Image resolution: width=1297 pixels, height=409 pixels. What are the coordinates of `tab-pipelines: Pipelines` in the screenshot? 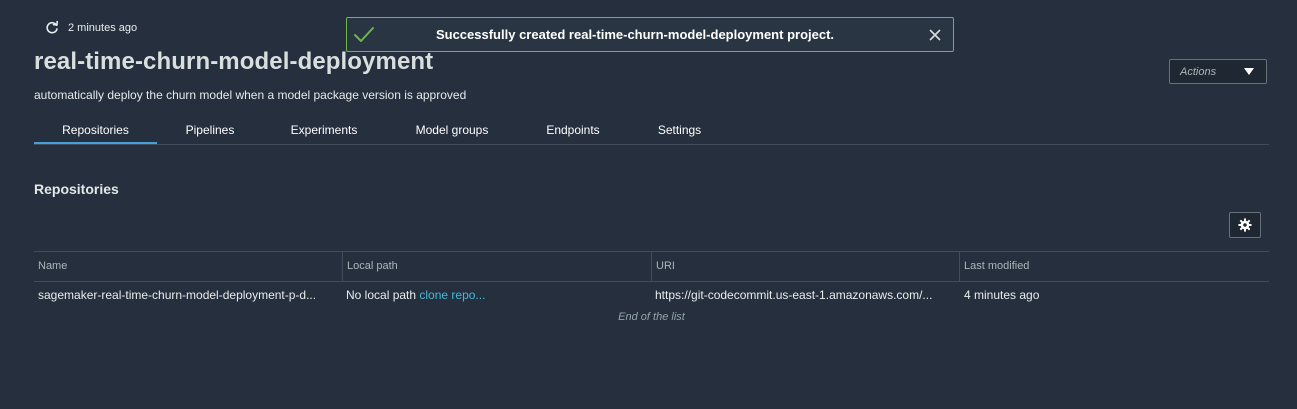 It's located at (210, 130).